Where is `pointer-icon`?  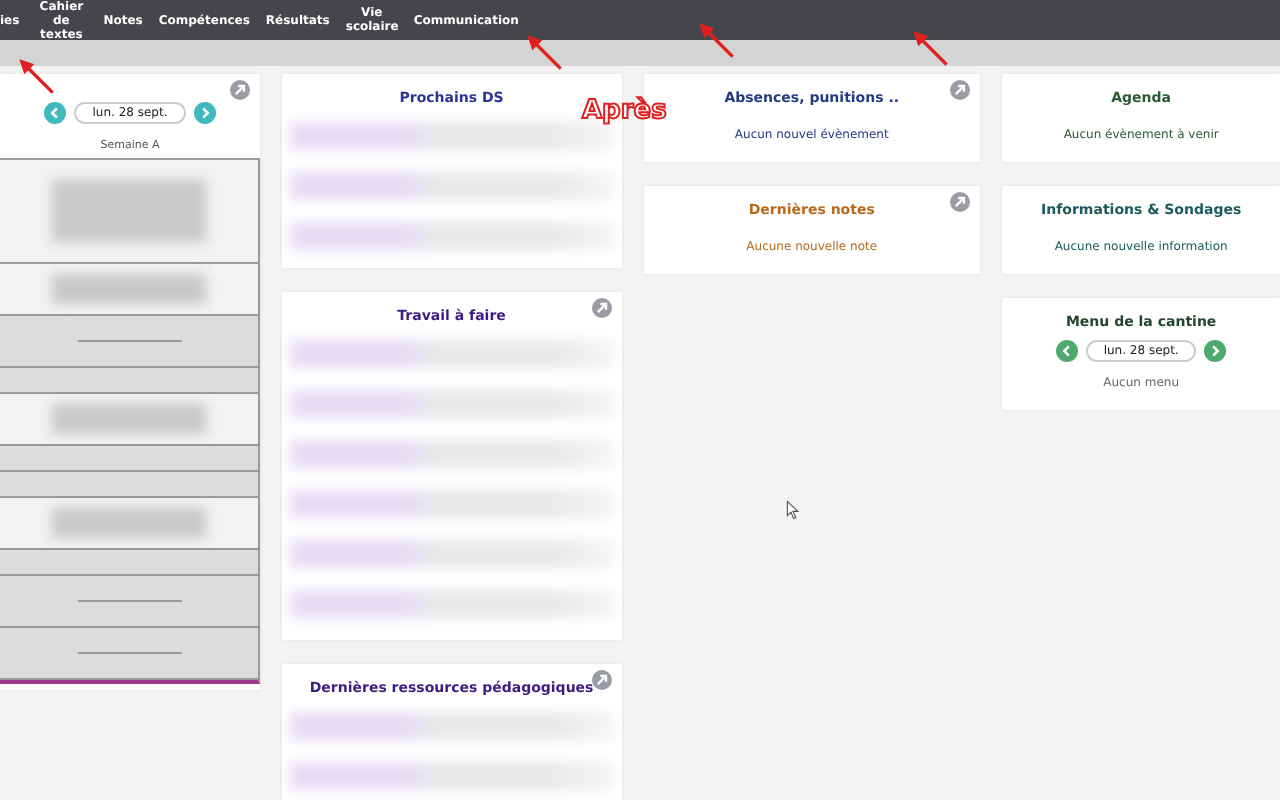 pointer-icon is located at coordinates (793, 510).